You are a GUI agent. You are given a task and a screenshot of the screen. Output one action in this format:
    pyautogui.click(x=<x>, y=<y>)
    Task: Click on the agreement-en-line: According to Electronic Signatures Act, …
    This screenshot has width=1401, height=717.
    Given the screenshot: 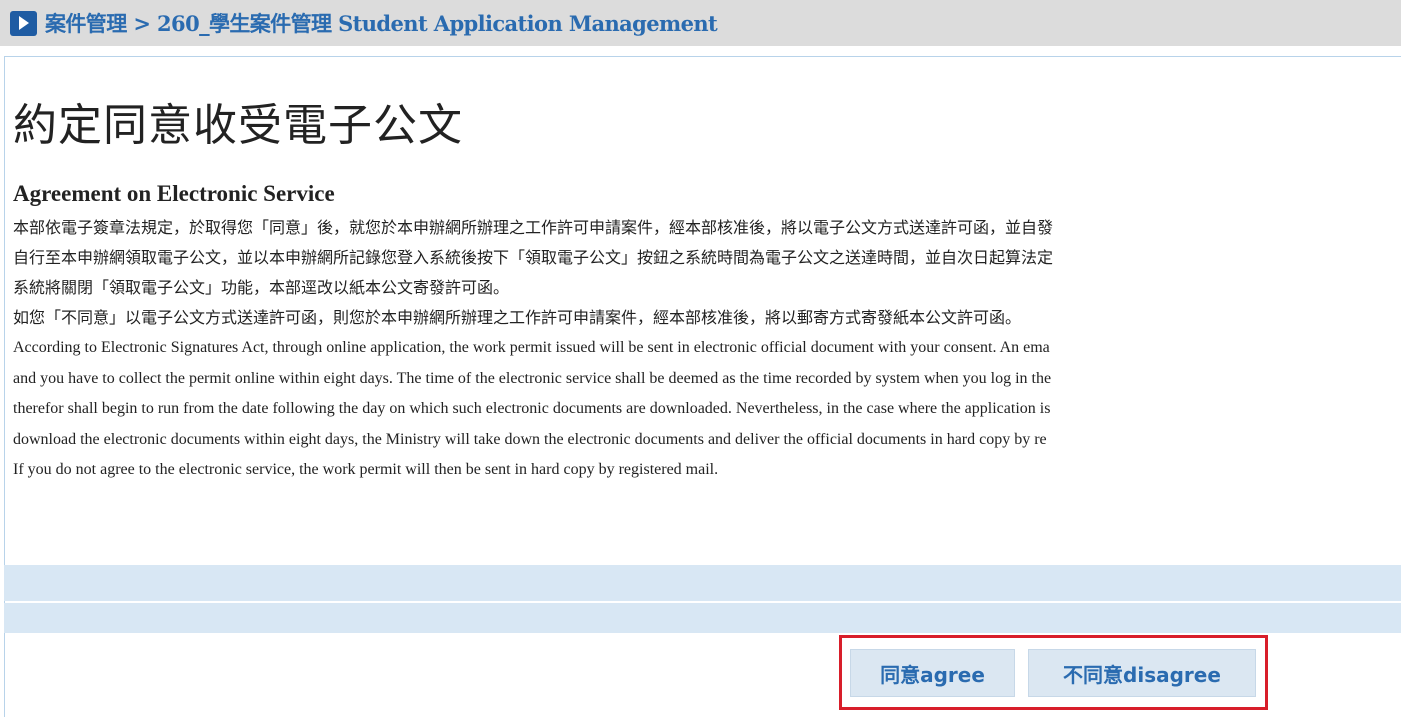 What is the action you would take?
    pyautogui.click(x=531, y=347)
    